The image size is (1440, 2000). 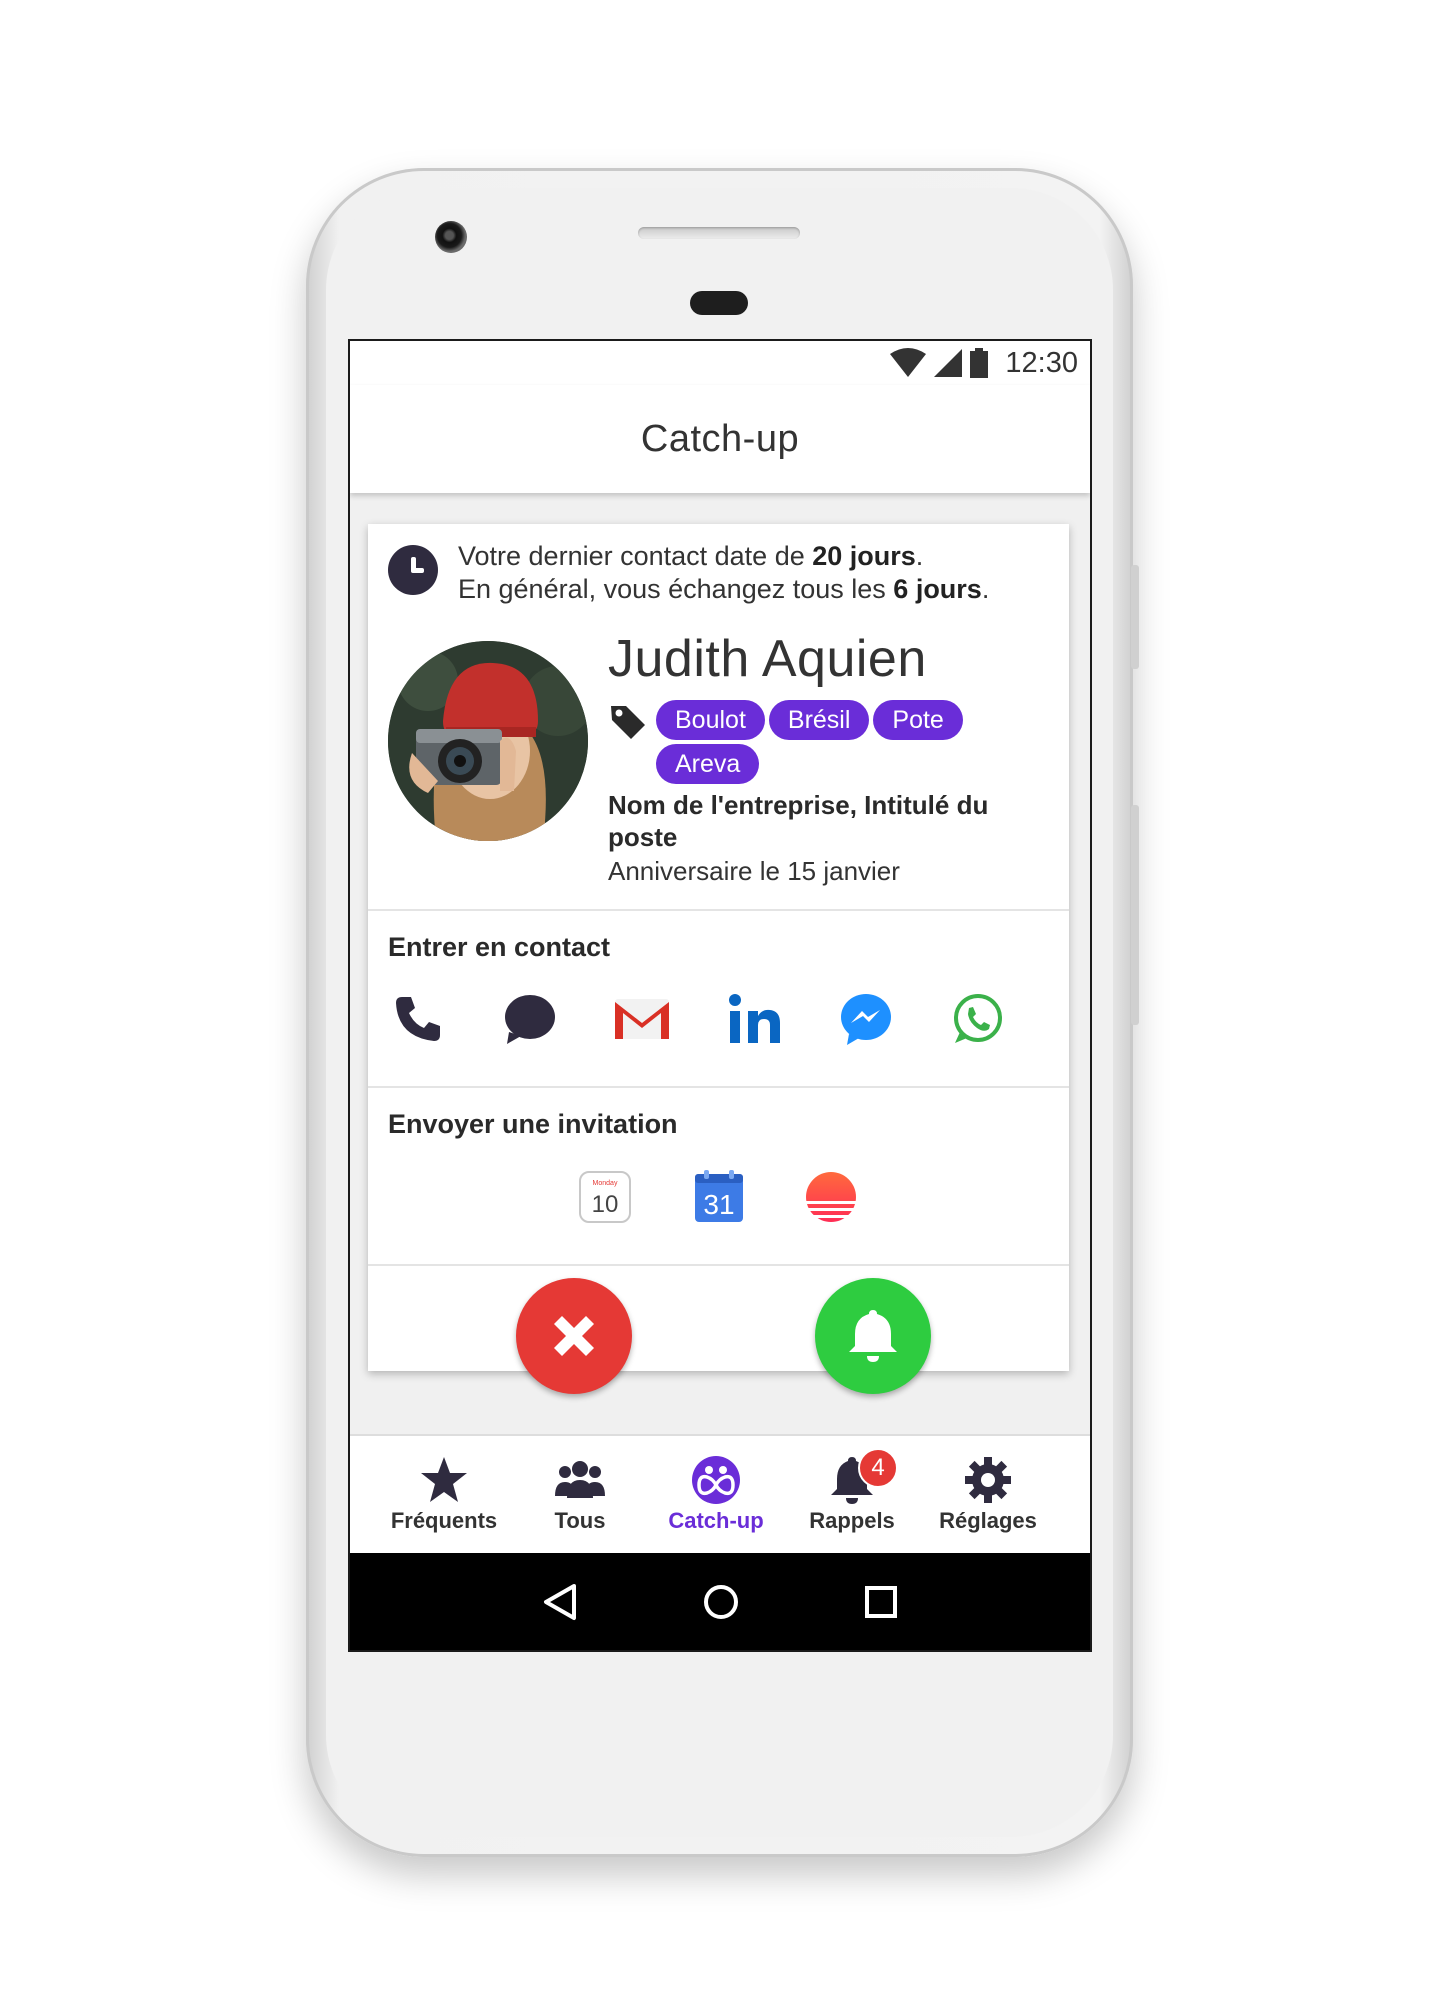 I want to click on usual-frequency-suffix: ., so click(x=985, y=589).